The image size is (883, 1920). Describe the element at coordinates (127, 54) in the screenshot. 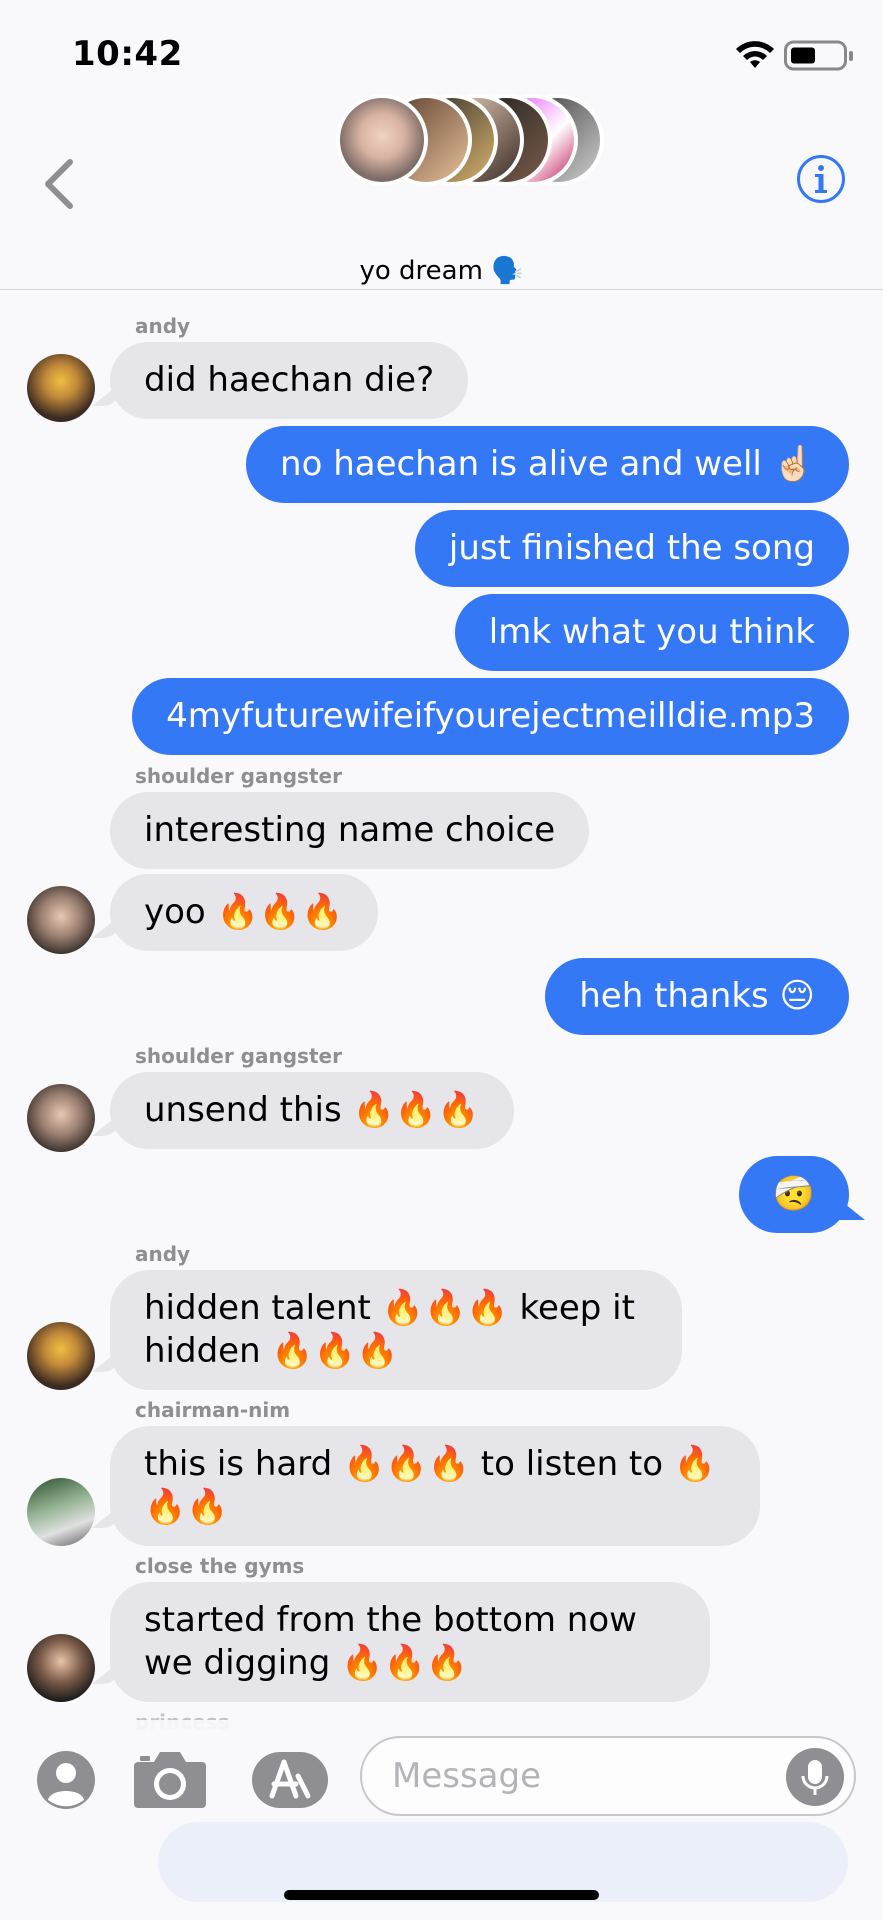

I see `status-time: 10:42` at that location.